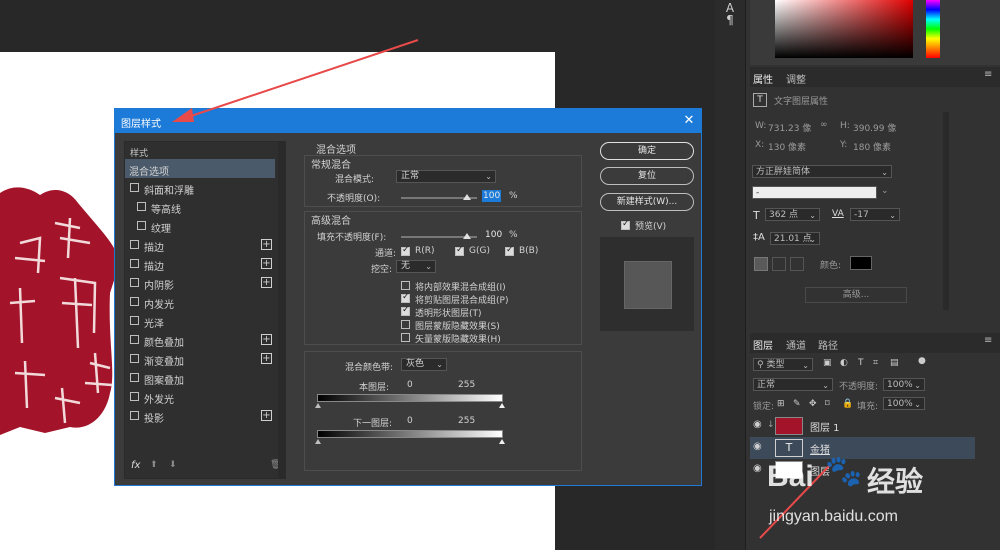 This screenshot has width=1000, height=550. What do you see at coordinates (844, 363) in the screenshot?
I see `filter-adjust-icon: ◐` at bounding box center [844, 363].